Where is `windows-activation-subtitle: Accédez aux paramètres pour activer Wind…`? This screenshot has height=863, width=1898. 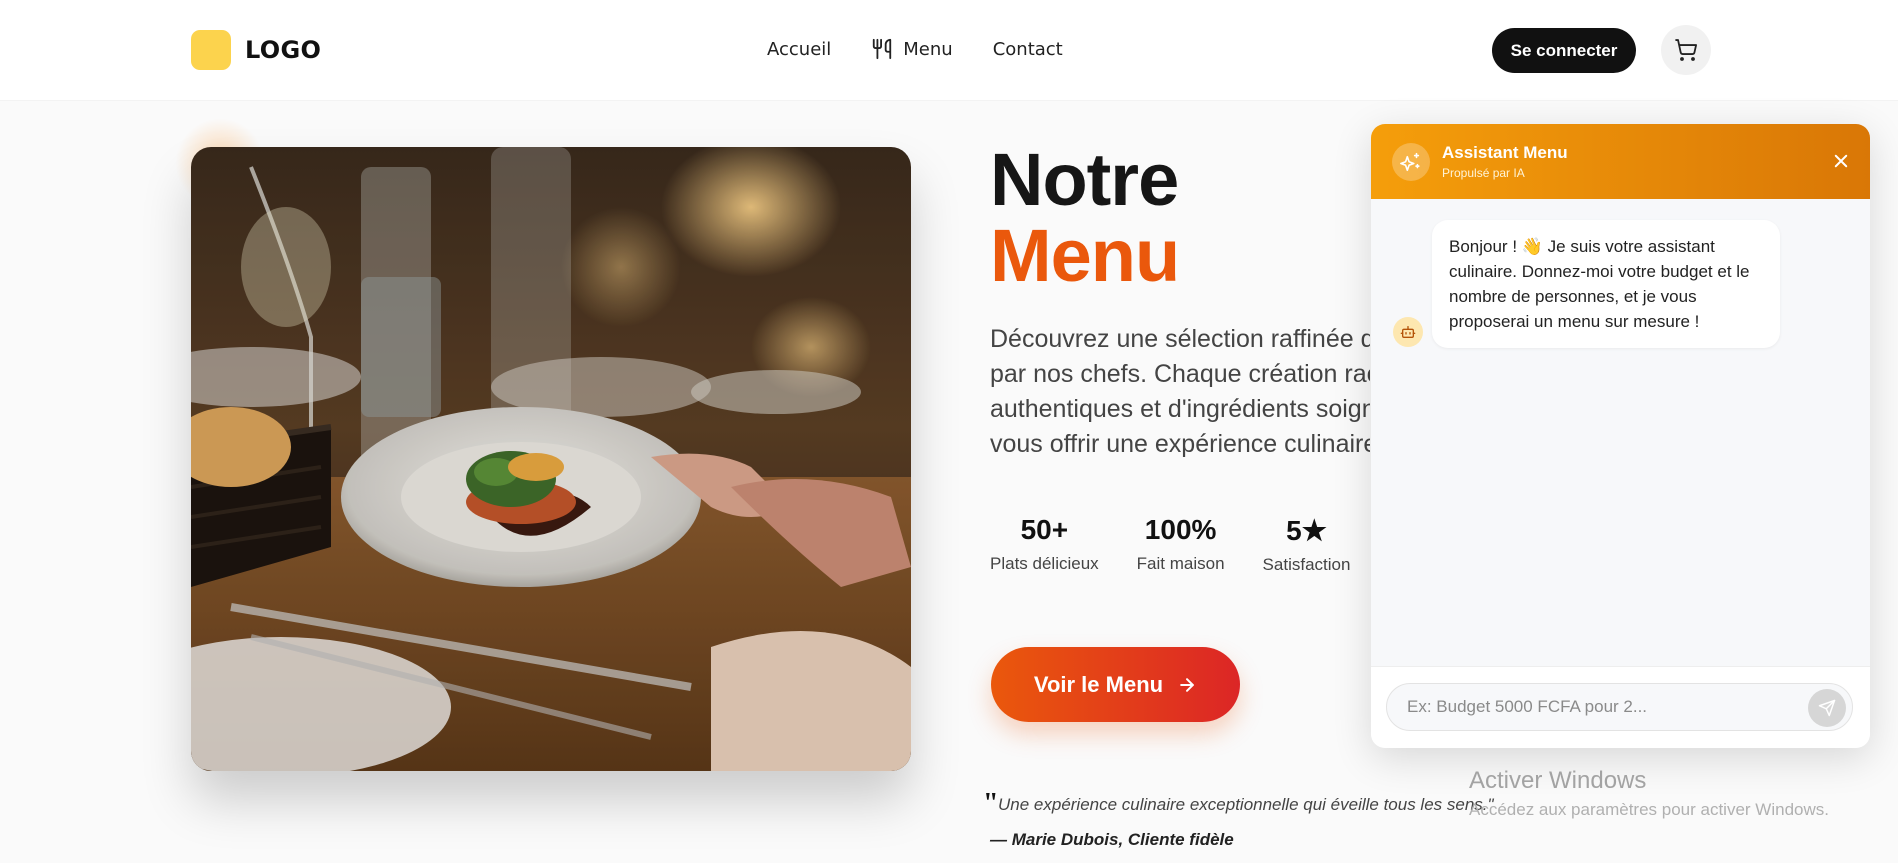
windows-activation-subtitle: Accédez aux paramètres pour activer Wind… is located at coordinates (1649, 809).